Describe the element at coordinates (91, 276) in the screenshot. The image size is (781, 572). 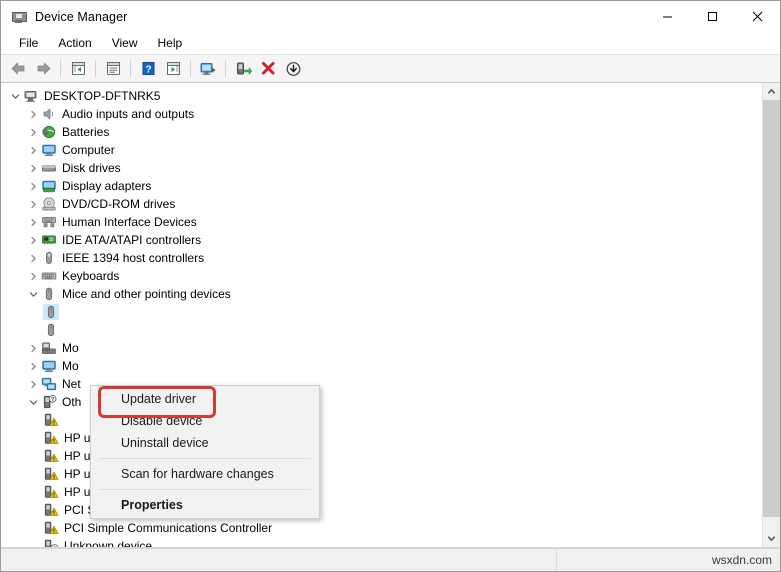
I see `tree-item-label: Keyboards` at that location.